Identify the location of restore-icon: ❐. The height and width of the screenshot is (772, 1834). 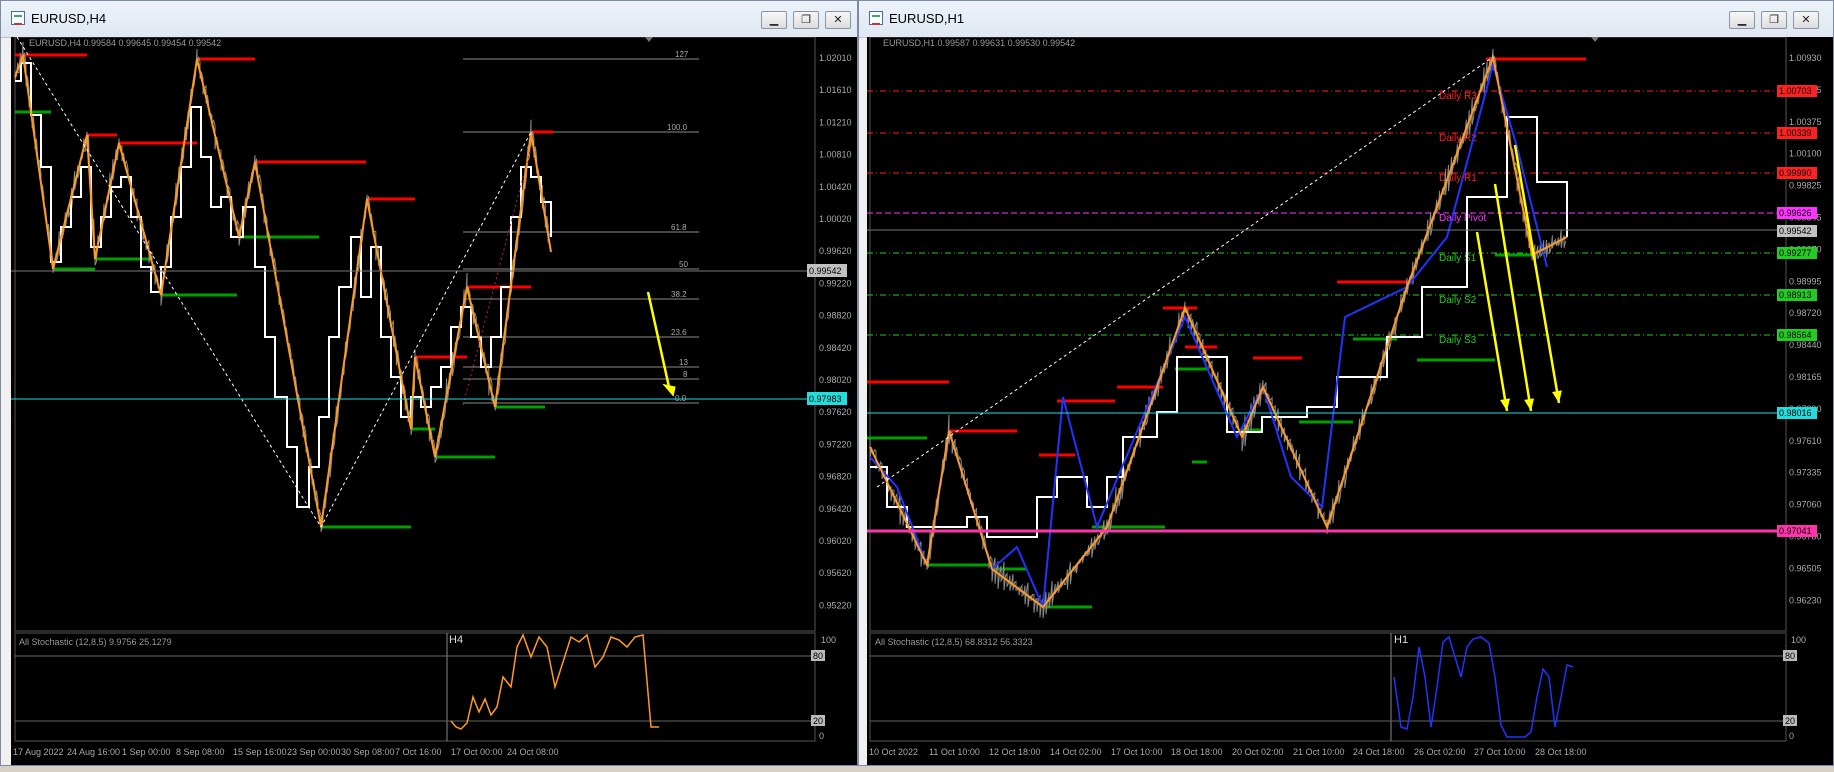
(1774, 20).